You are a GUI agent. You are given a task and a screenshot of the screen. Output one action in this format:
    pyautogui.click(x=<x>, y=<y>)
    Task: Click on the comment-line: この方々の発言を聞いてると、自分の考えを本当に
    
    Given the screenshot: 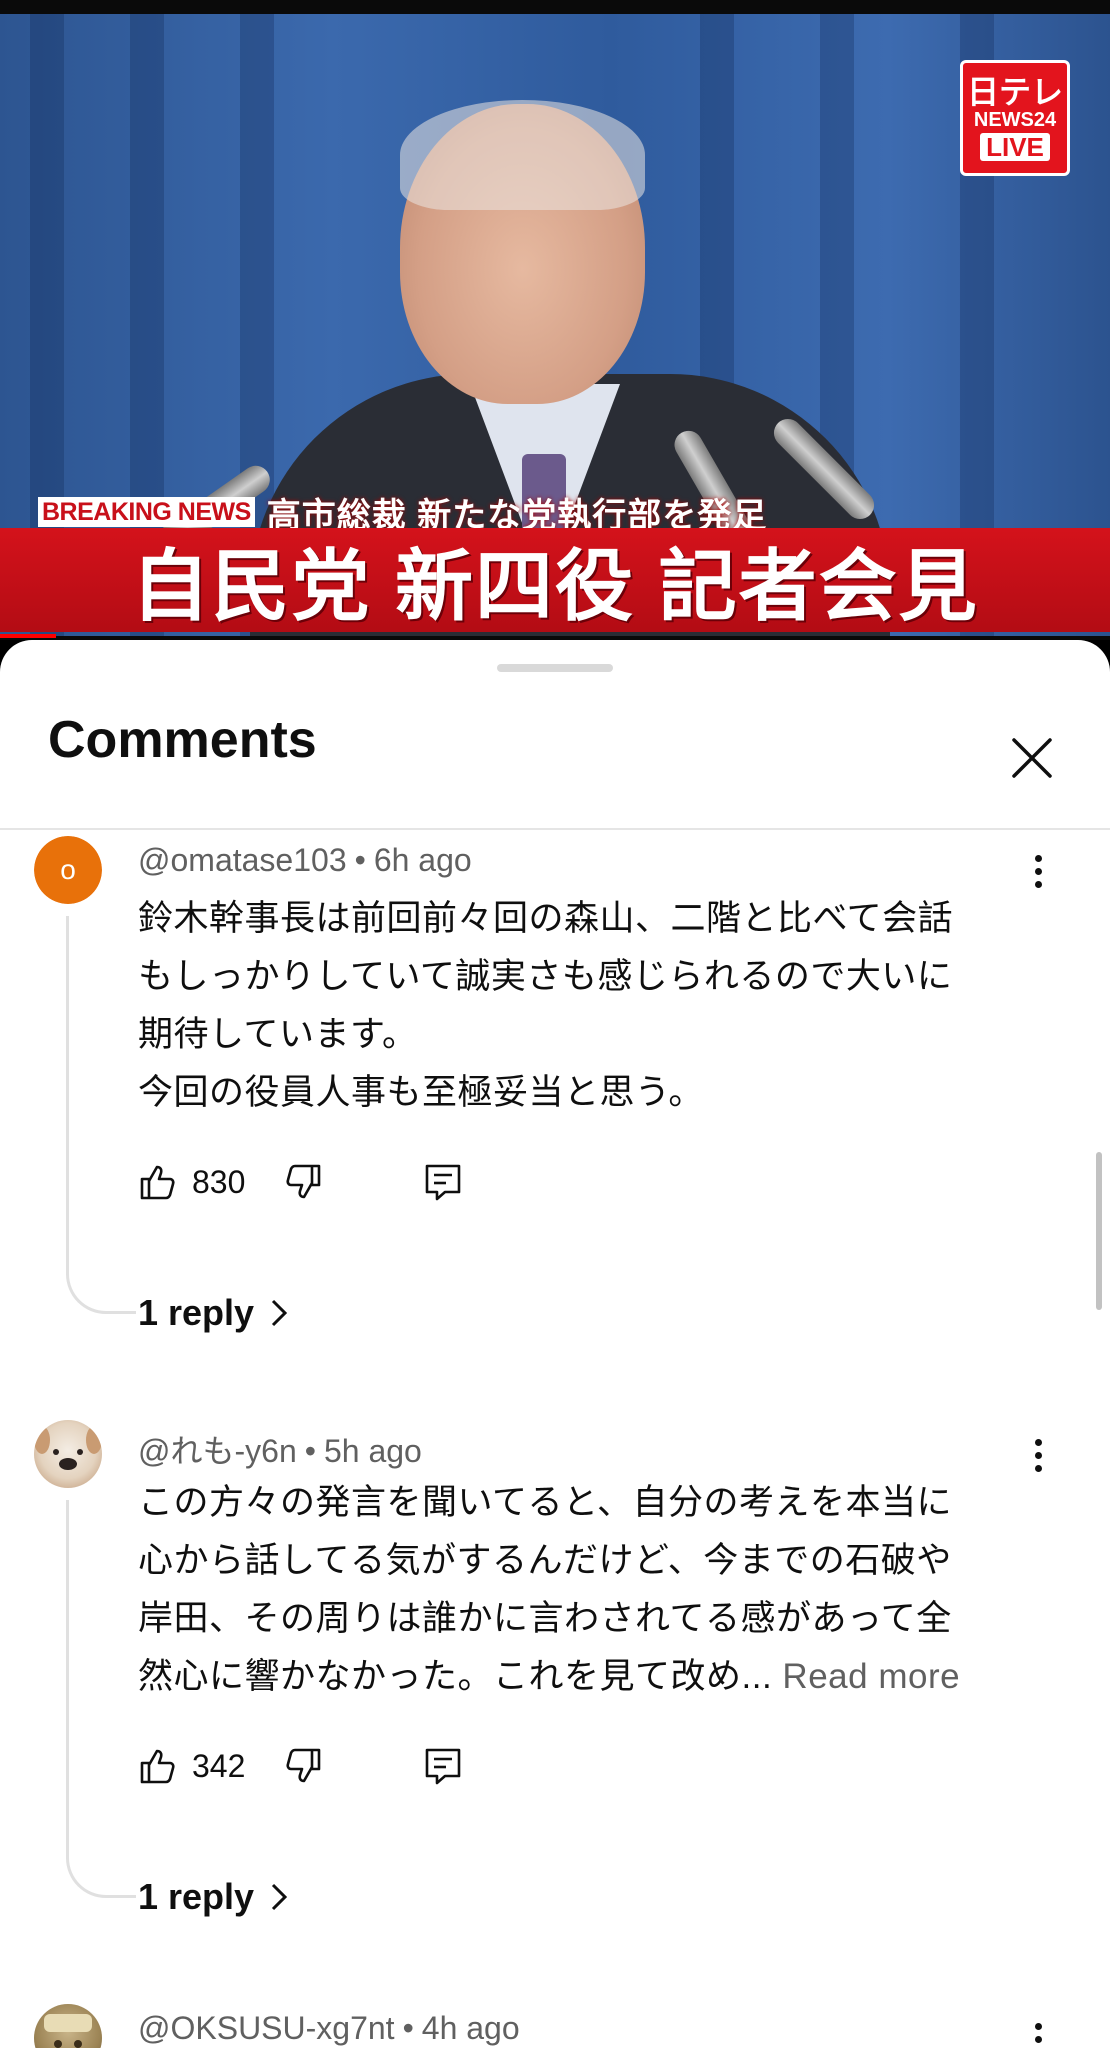 What is the action you would take?
    pyautogui.click(x=545, y=1502)
    